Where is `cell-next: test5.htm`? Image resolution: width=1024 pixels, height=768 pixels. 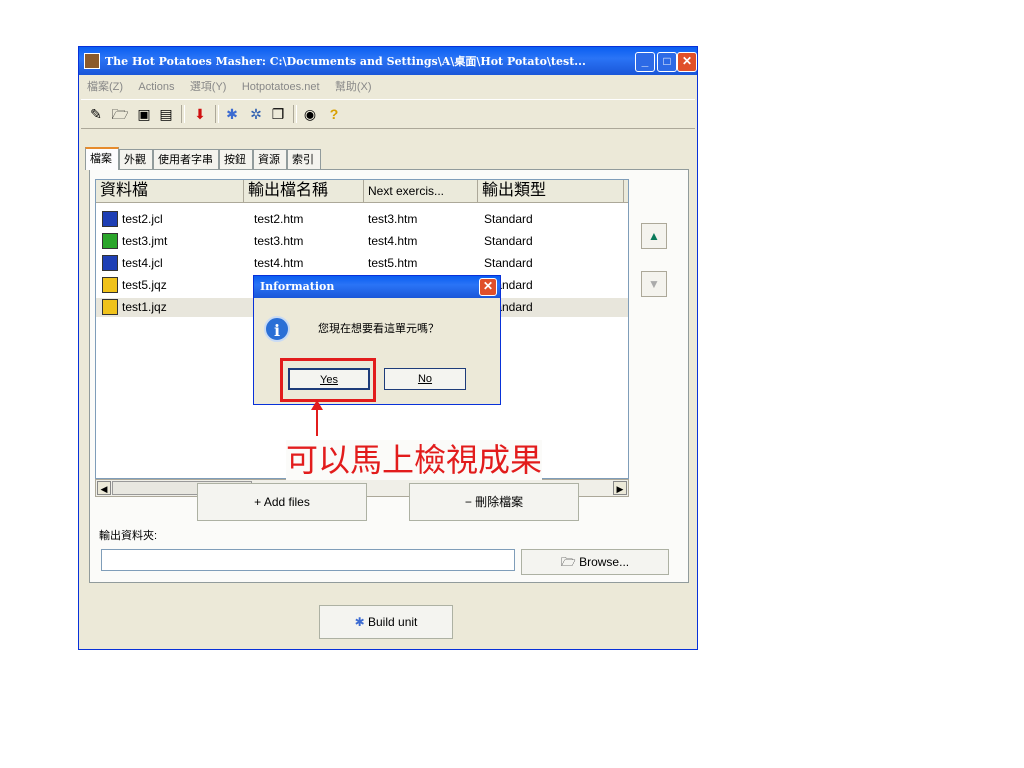 cell-next: test5.htm is located at coordinates (393, 263).